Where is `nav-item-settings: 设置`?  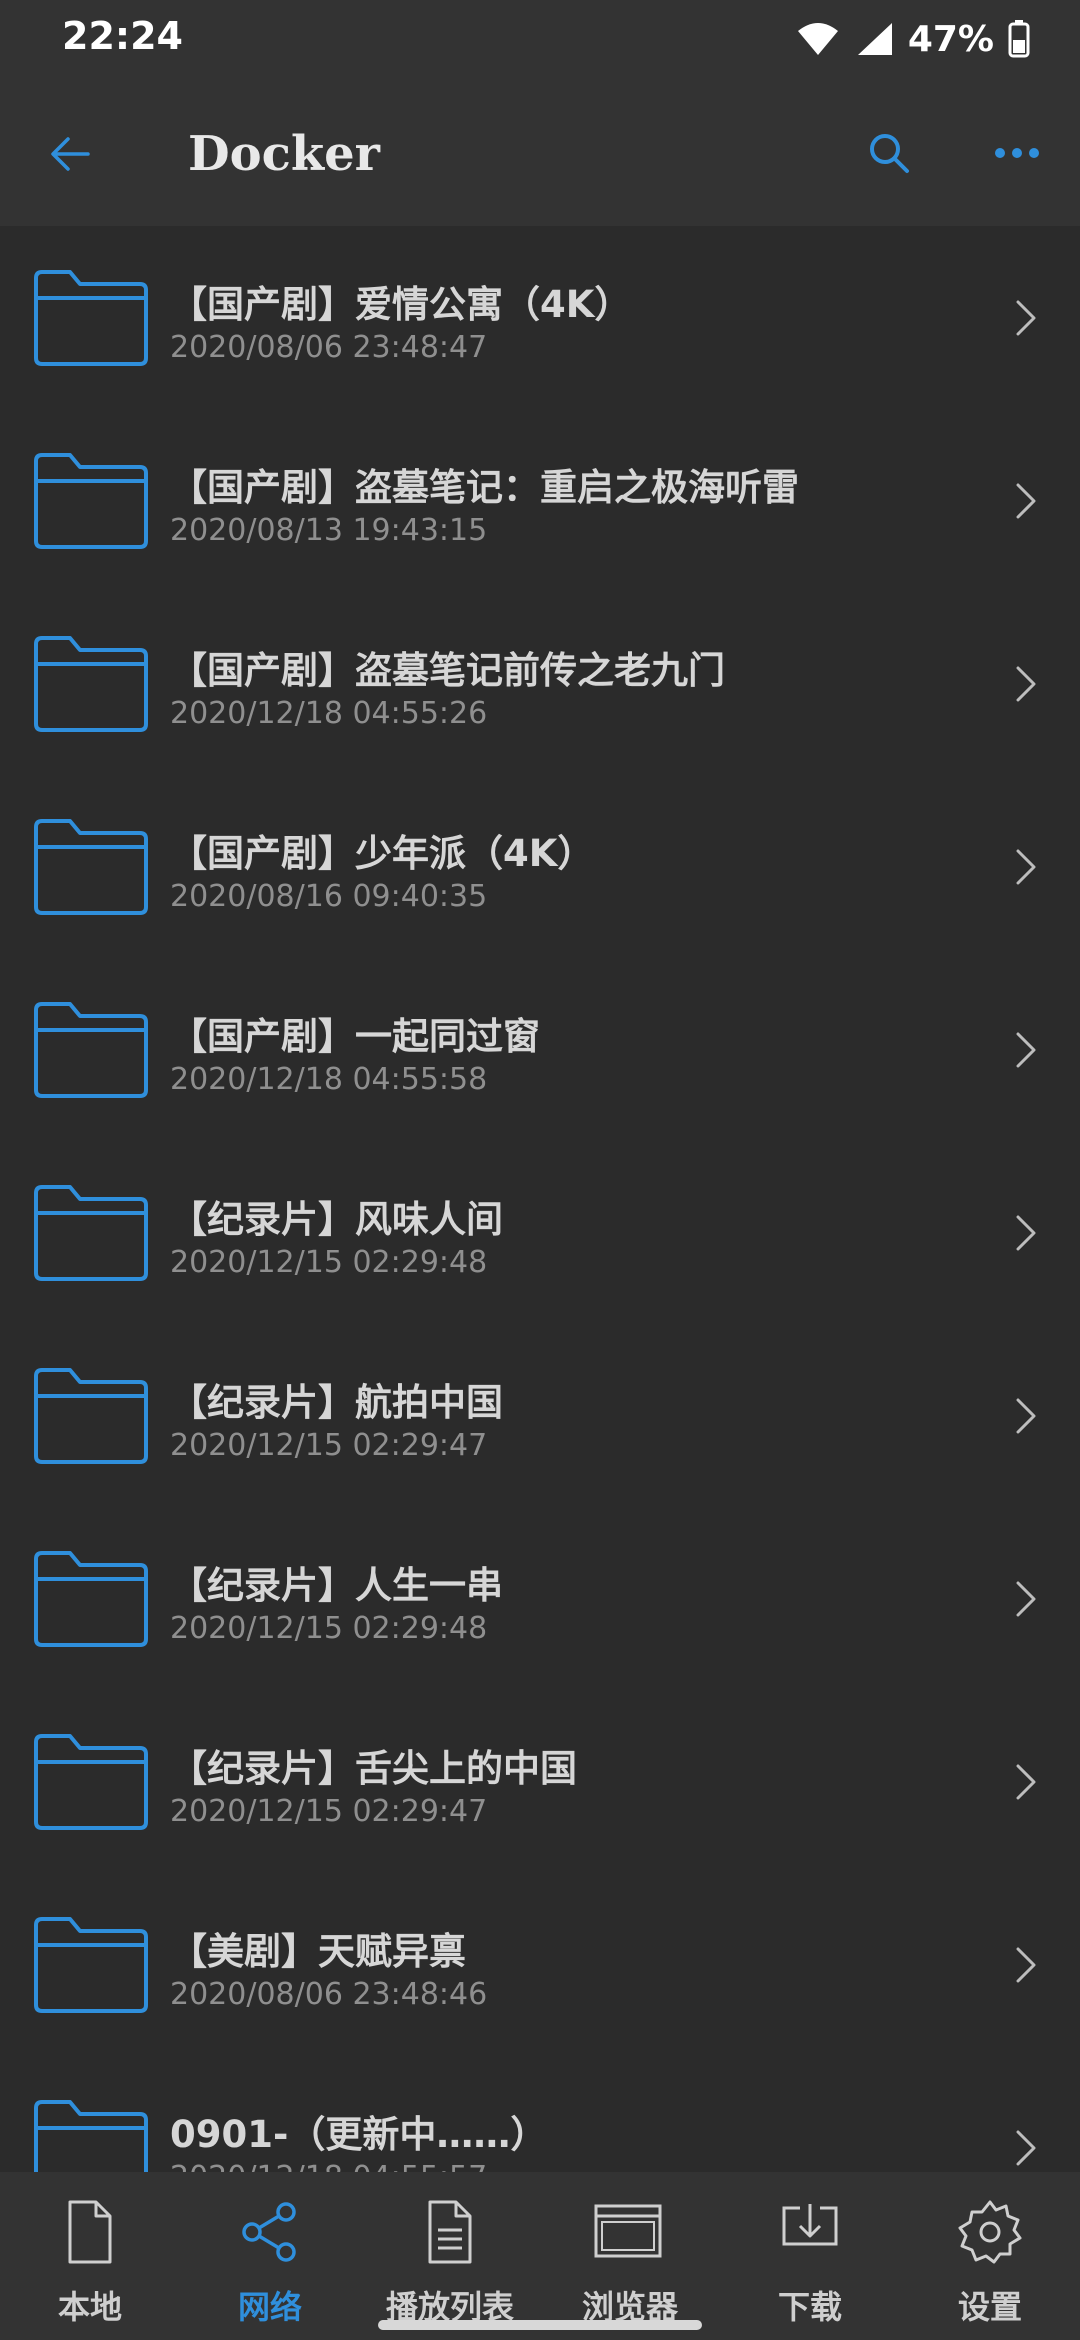
nav-item-settings: 设置 is located at coordinates (990, 2256).